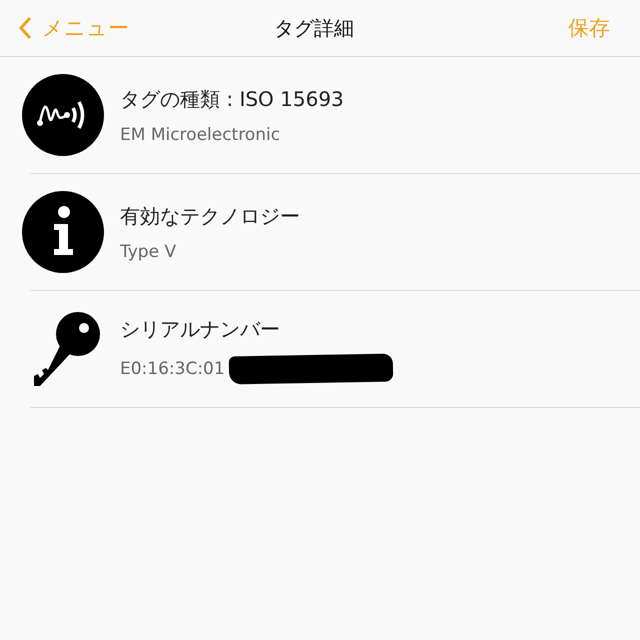 This screenshot has height=640, width=640. What do you see at coordinates (63, 115) in the screenshot?
I see `nfc-signal-icon` at bounding box center [63, 115].